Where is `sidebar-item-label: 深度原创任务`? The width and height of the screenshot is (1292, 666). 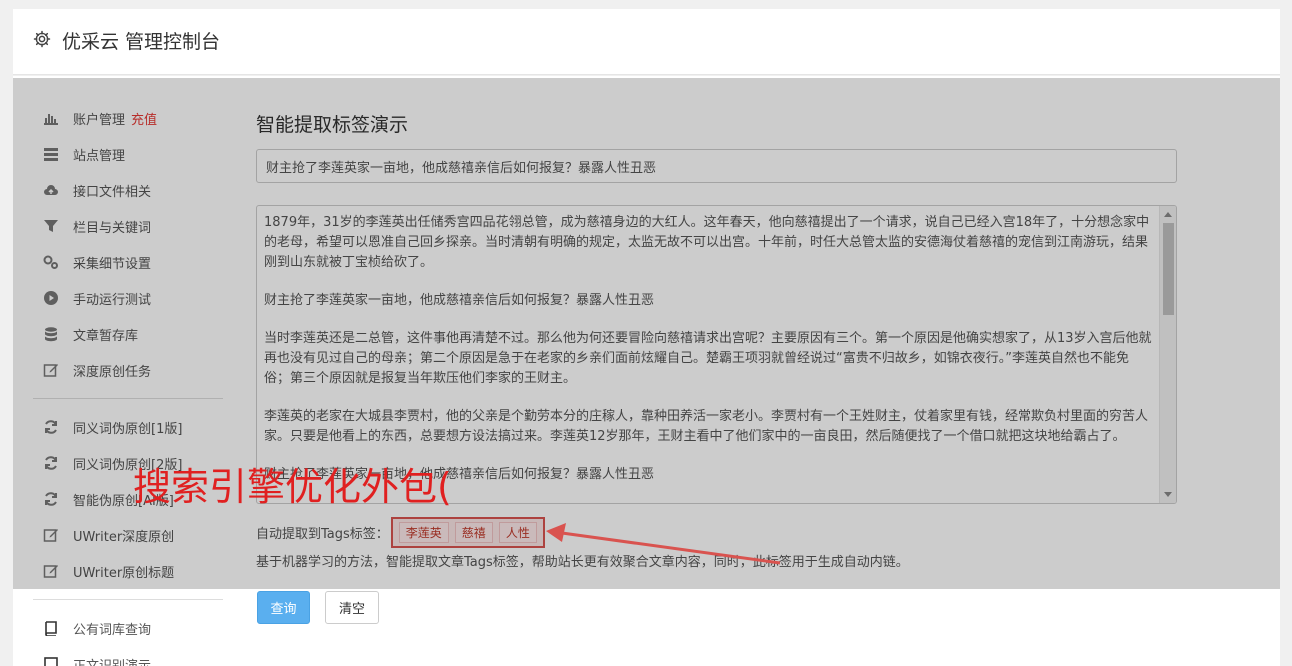 sidebar-item-label: 深度原创任务 is located at coordinates (112, 372).